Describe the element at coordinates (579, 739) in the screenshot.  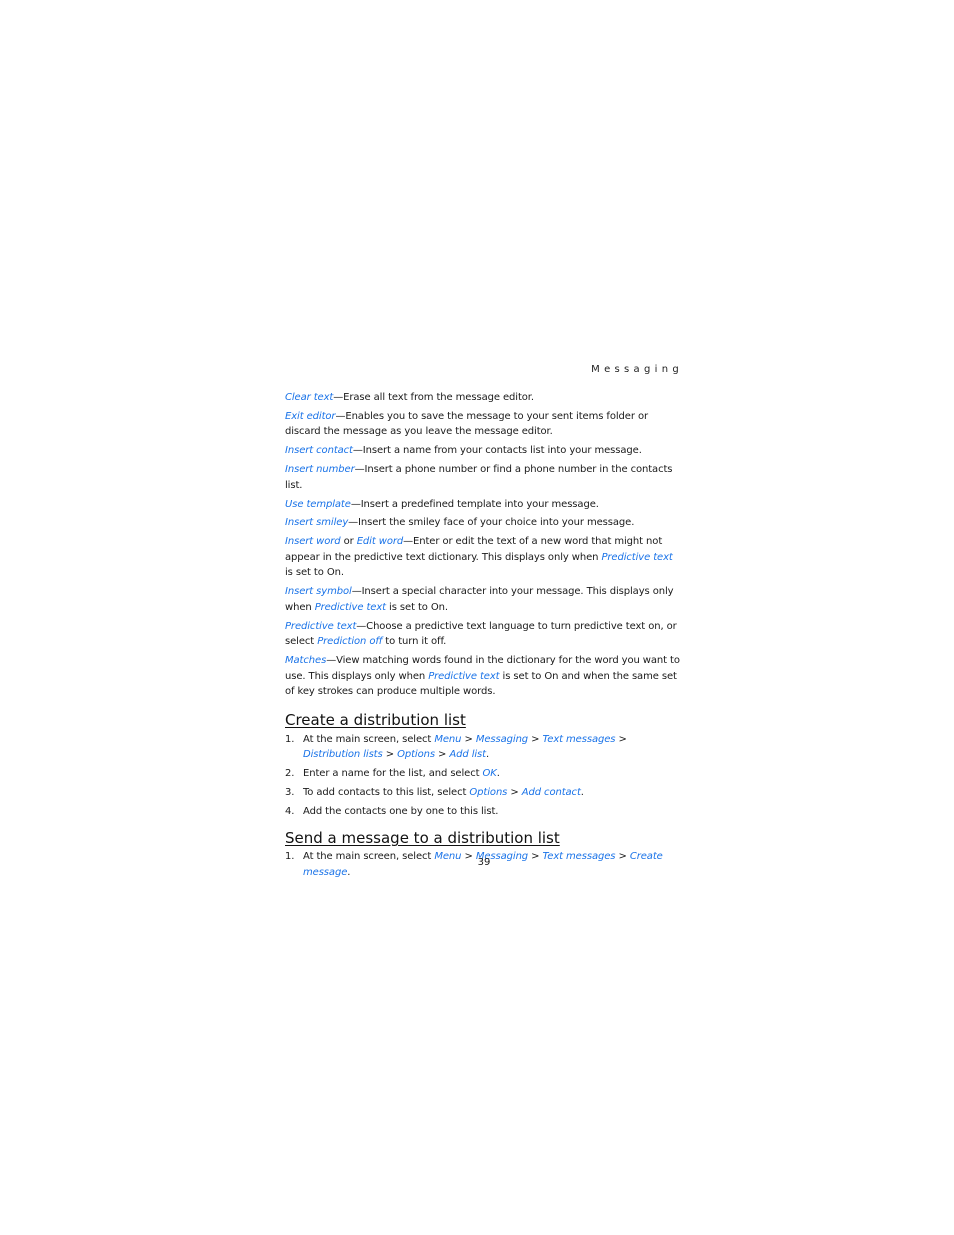
I see `menu-path-term: Text messages` at that location.